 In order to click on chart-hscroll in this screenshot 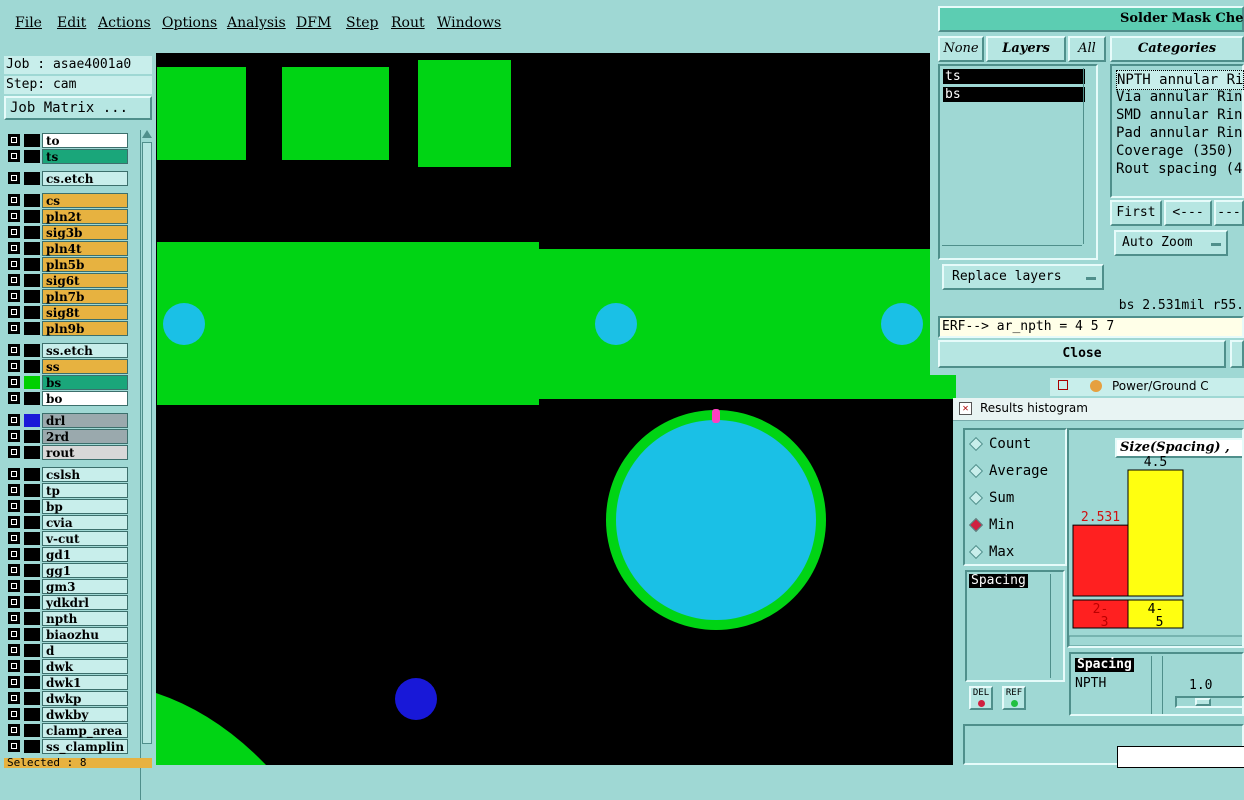, I will do `click(1156, 640)`.